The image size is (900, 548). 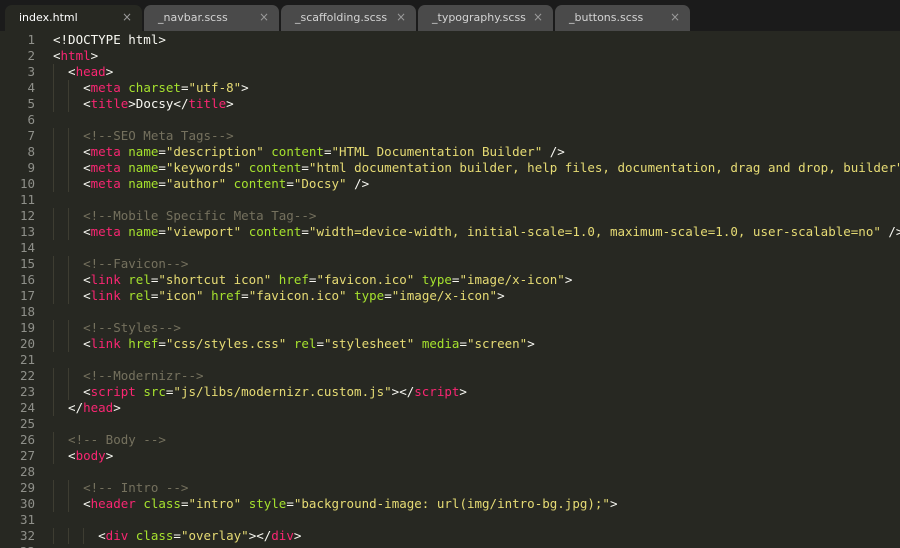 What do you see at coordinates (450, 264) in the screenshot?
I see `code-line: 15 <!--Favicon-->` at bounding box center [450, 264].